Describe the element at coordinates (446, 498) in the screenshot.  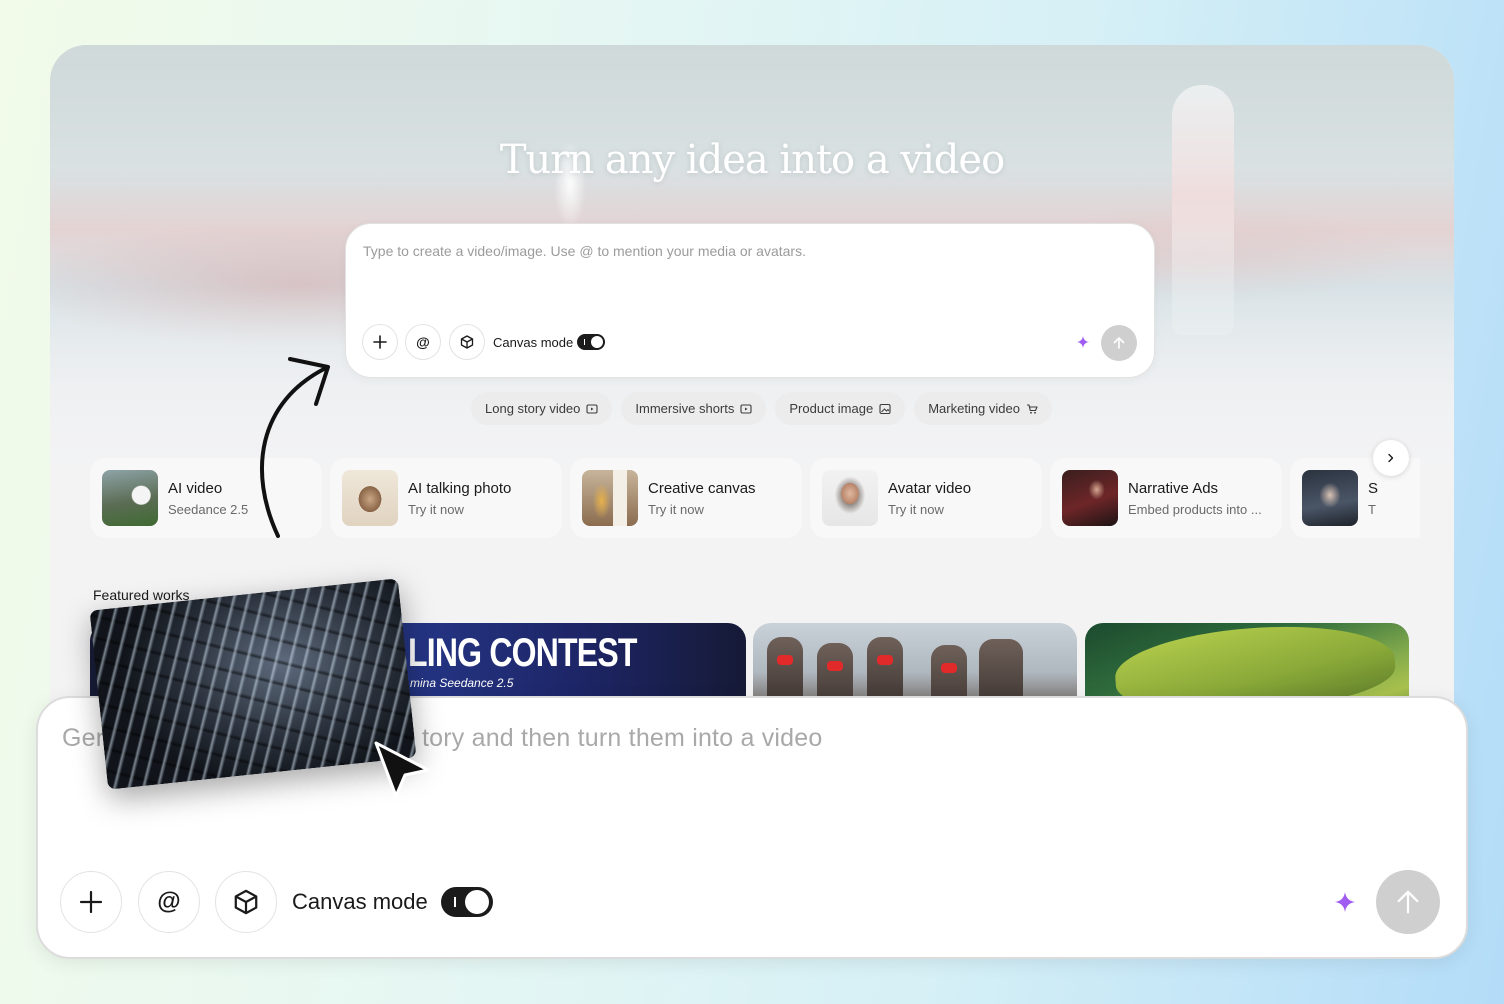
I see `feature-ai-talking-photo: AI talking photo Try it now` at that location.